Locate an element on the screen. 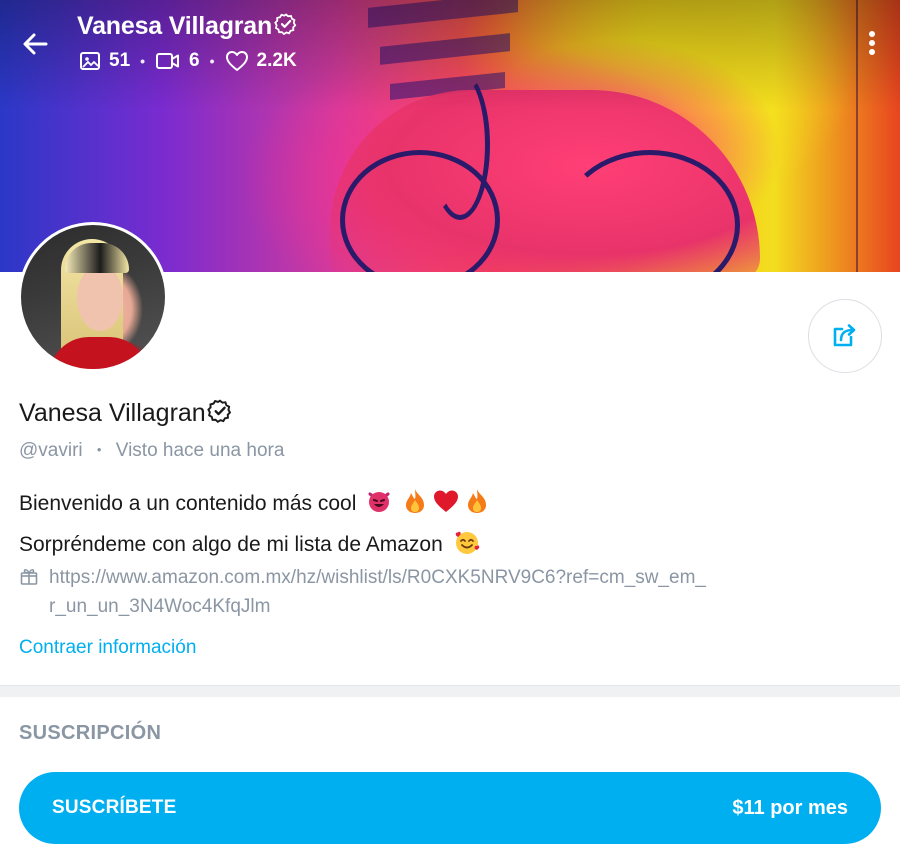  share-icon is located at coordinates (844, 335).